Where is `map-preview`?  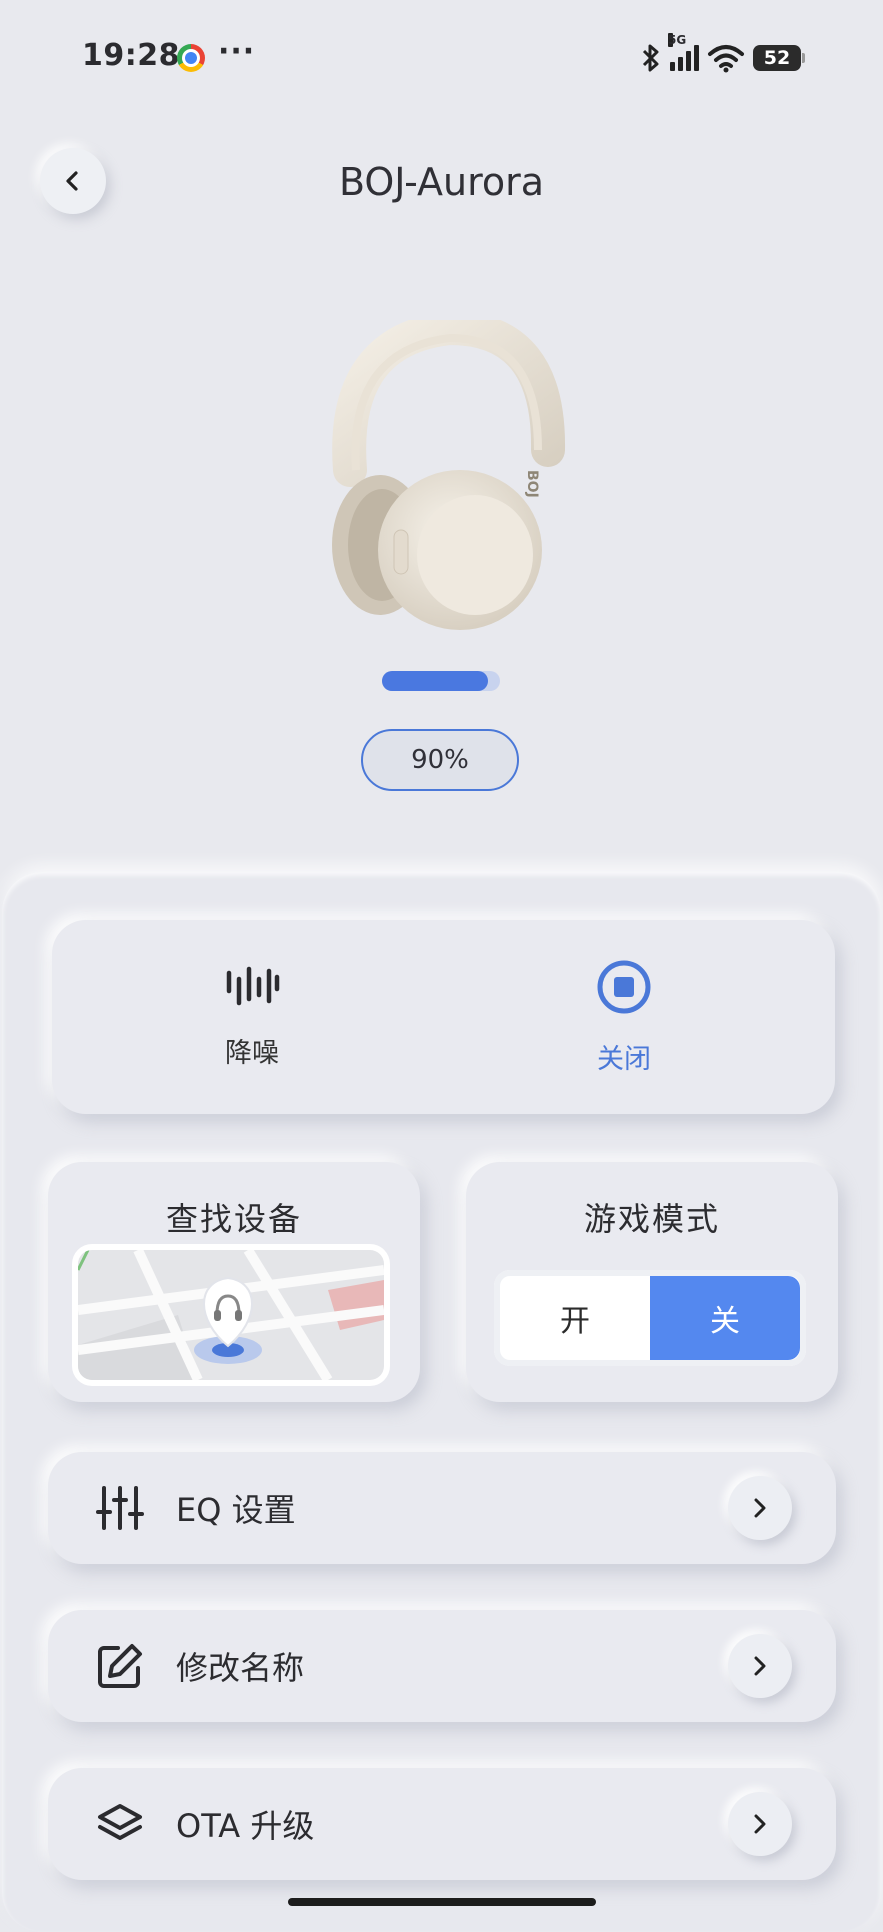 map-preview is located at coordinates (231, 1315).